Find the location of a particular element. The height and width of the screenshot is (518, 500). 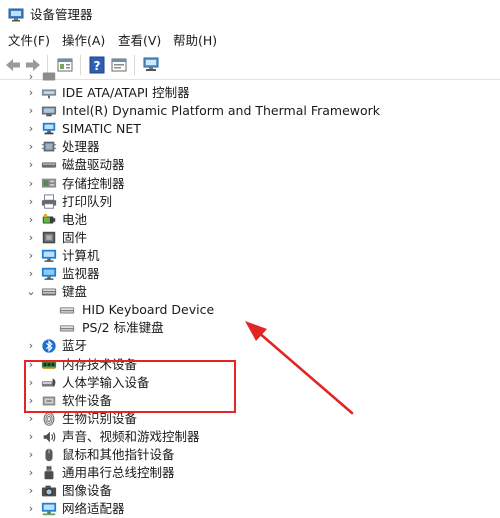

simatic-net-icon is located at coordinates (49, 128).